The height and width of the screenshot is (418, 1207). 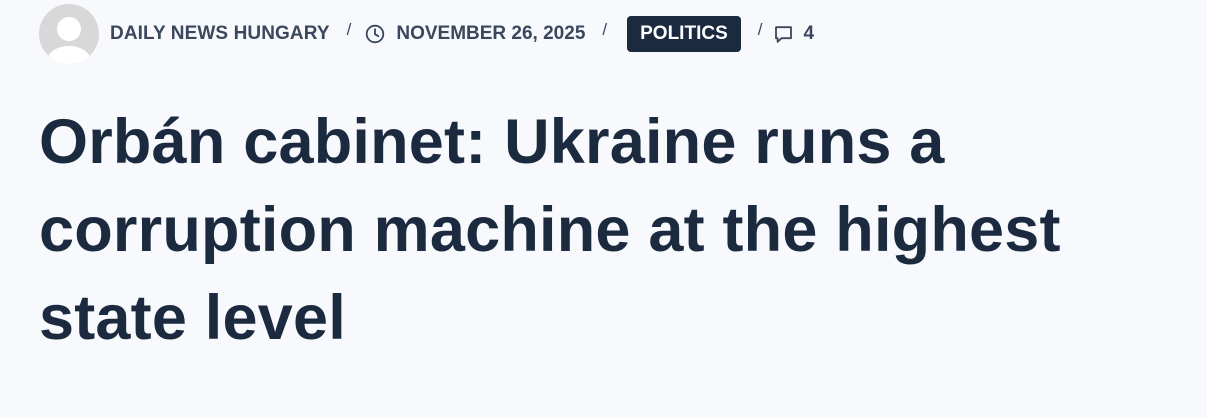 I want to click on comment-icon, so click(x=783, y=34).